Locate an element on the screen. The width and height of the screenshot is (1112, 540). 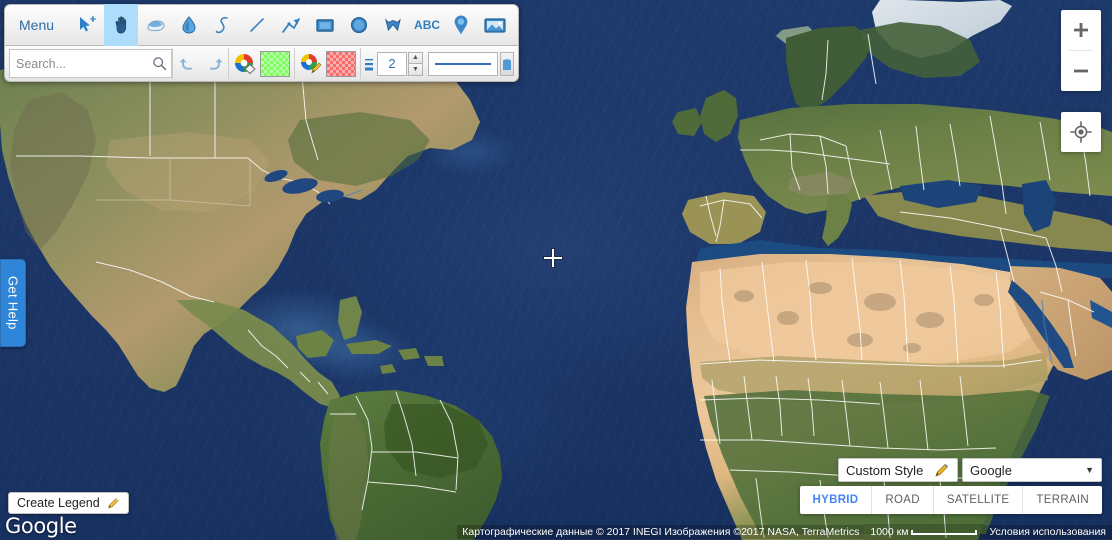
chevron-down-icon: ▼ is located at coordinates (1089, 470).